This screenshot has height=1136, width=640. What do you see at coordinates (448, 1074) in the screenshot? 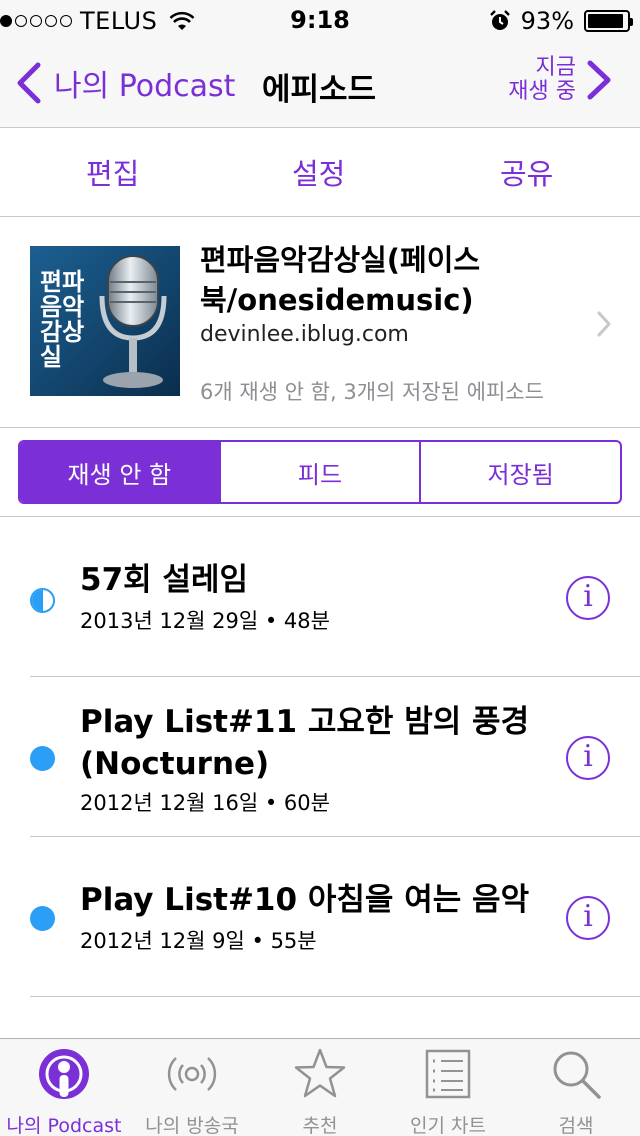
I see `chart-list-icon` at bounding box center [448, 1074].